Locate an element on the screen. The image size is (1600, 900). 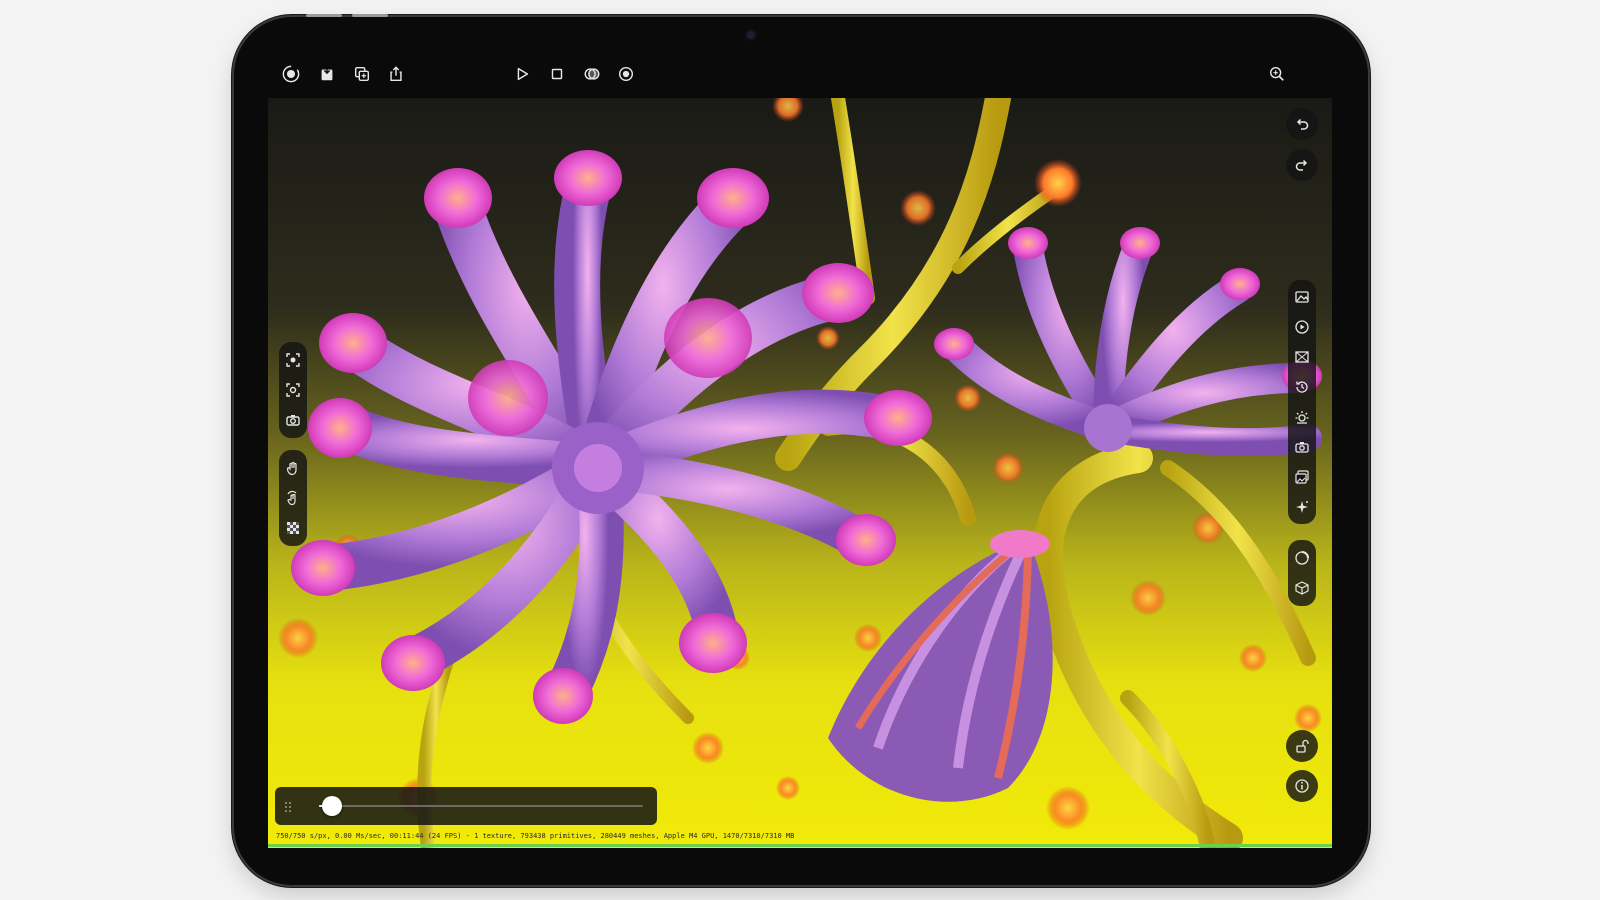
history-button is located at coordinates (1302, 387).